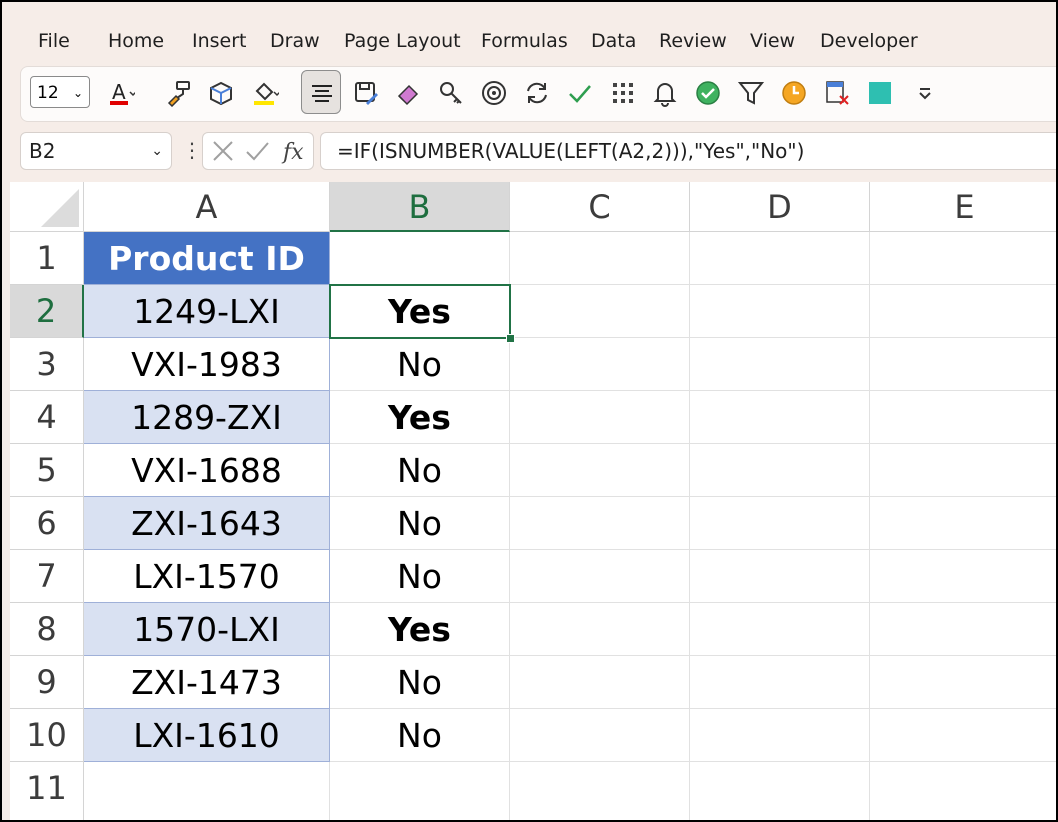 The width and height of the screenshot is (1058, 822). What do you see at coordinates (623, 93) in the screenshot?
I see `grid-dots-icon` at bounding box center [623, 93].